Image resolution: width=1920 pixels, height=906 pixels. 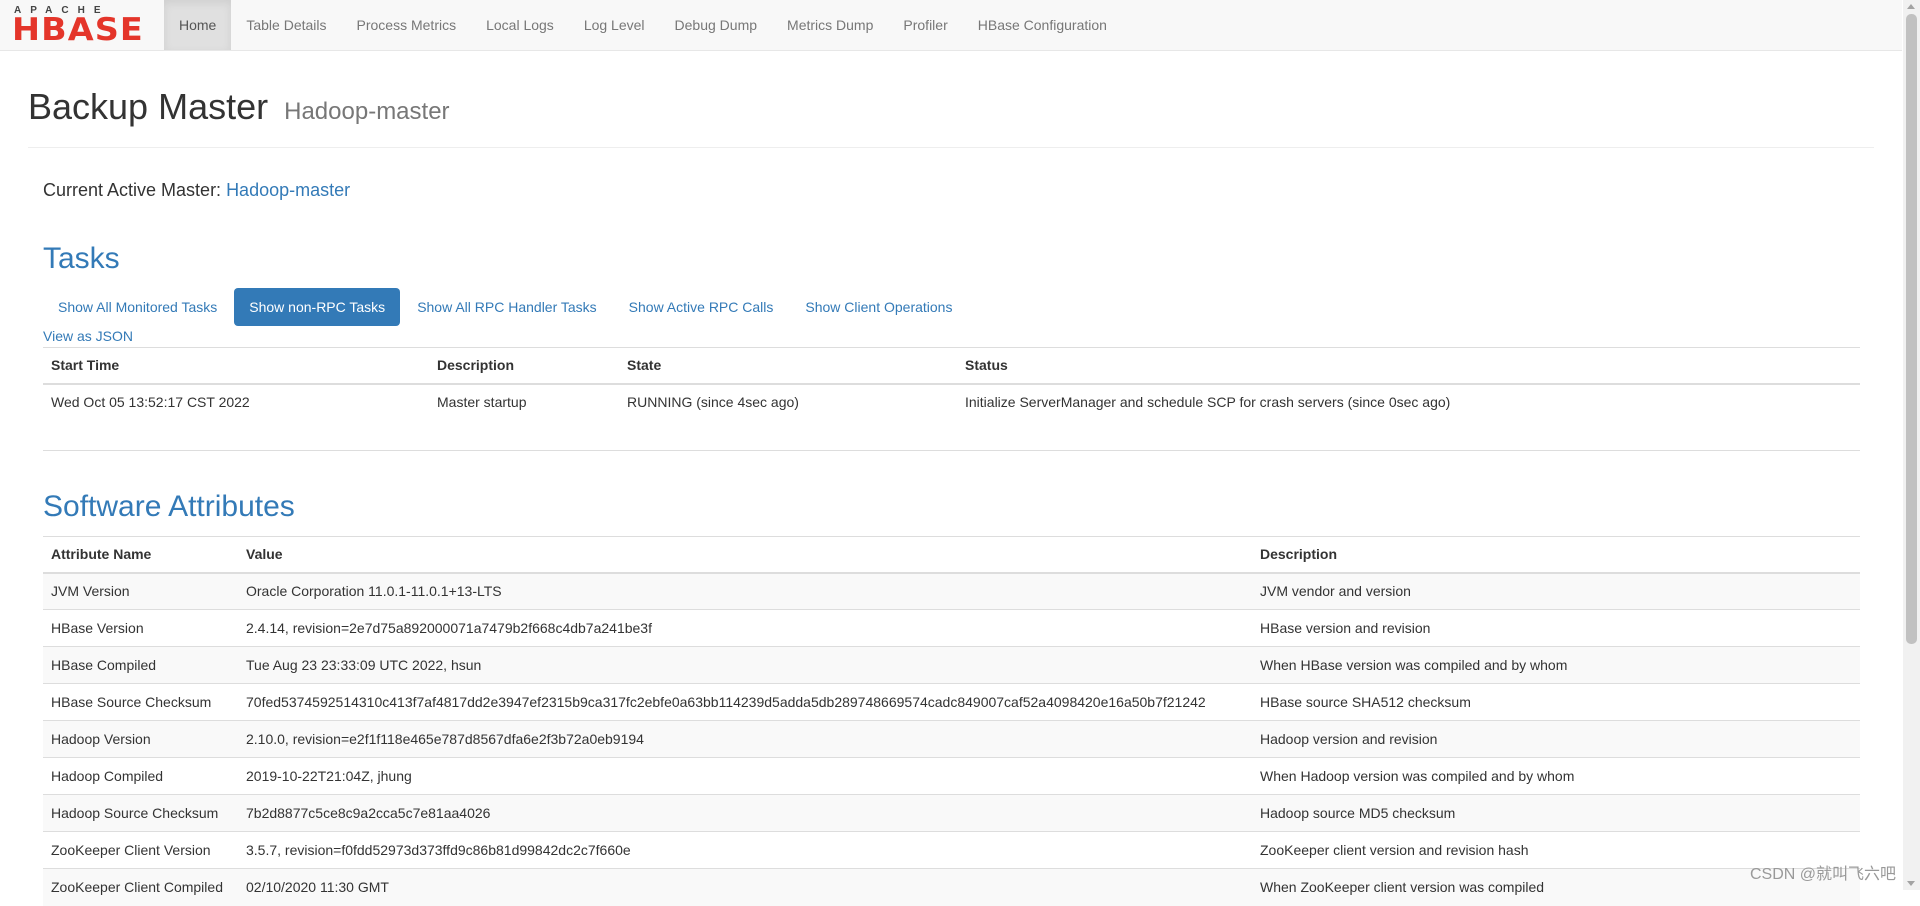 I want to click on scroll-up-icon, so click(x=1911, y=6).